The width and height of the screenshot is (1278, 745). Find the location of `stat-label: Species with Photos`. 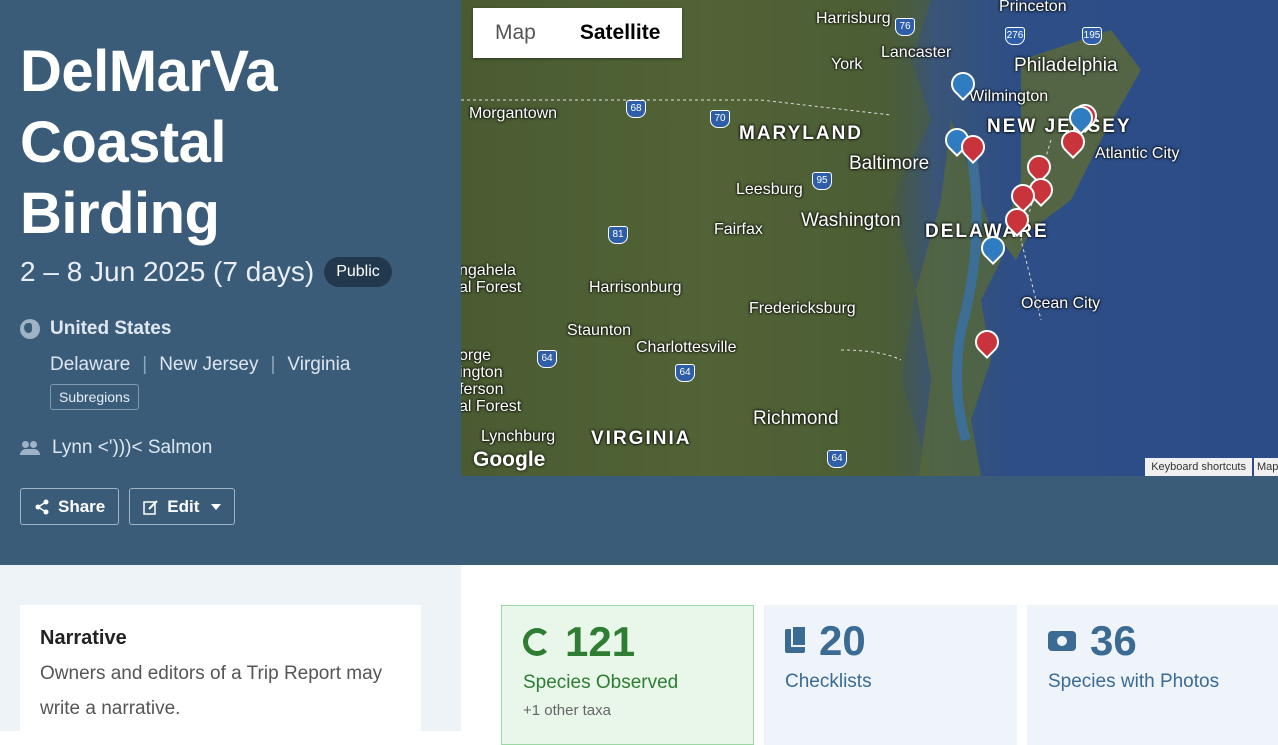

stat-label: Species with Photos is located at coordinates (1134, 681).